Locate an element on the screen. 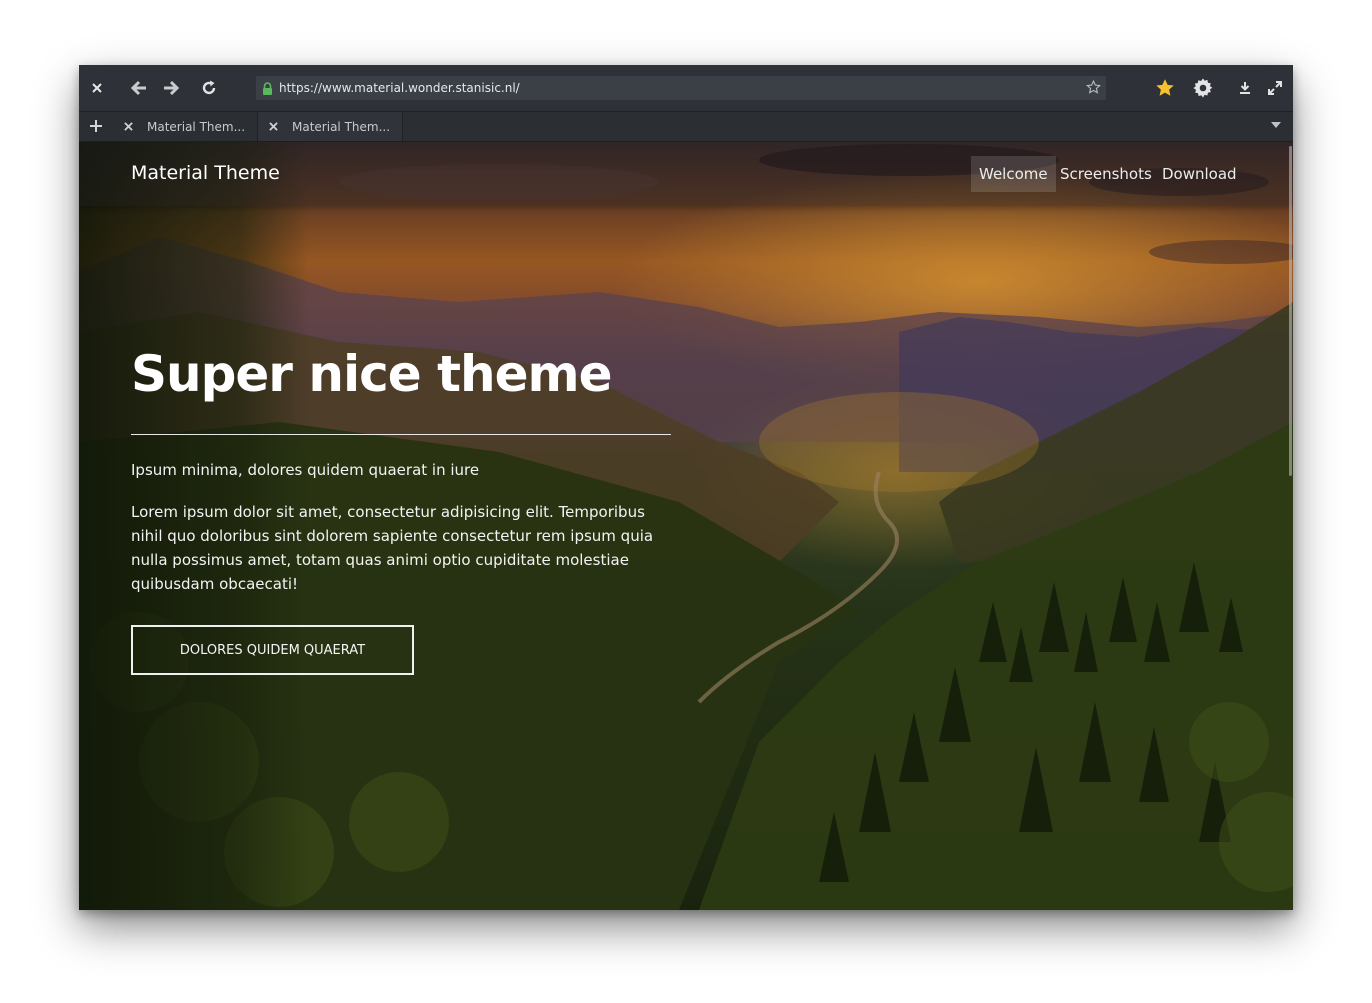  close-icon is located at coordinates (97, 88).